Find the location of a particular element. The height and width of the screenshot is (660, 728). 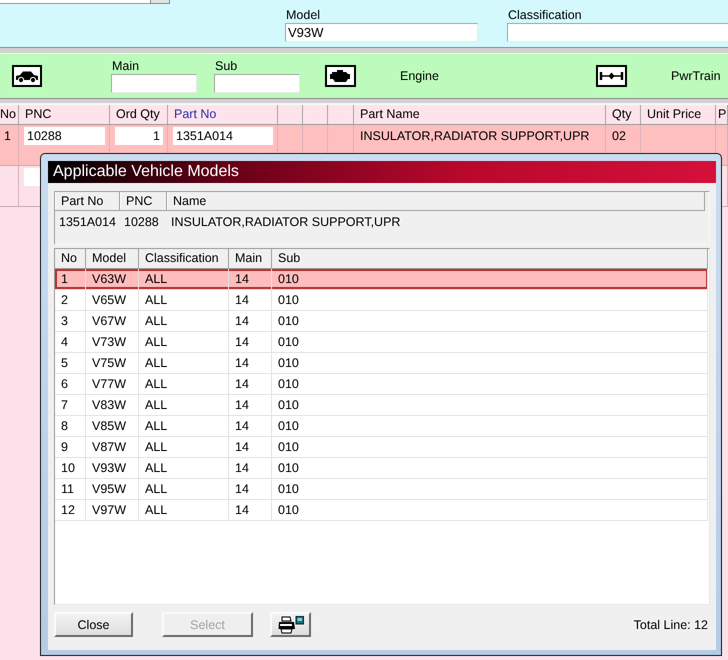

car-icon is located at coordinates (27, 76).